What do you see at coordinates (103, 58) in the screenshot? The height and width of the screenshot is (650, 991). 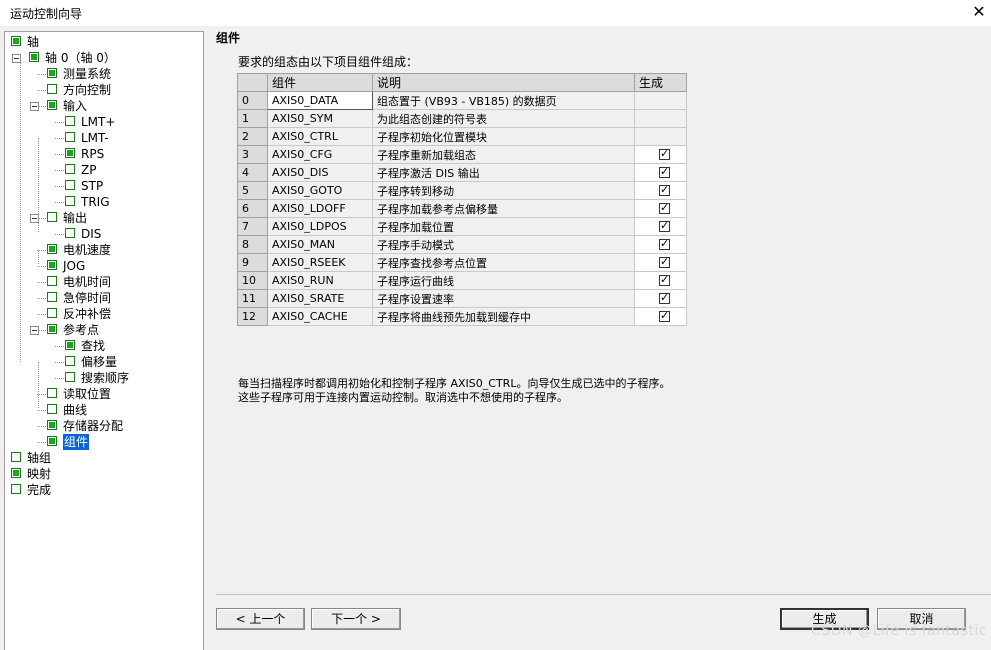 I see `tree-item: 轴 0（轴 0）` at bounding box center [103, 58].